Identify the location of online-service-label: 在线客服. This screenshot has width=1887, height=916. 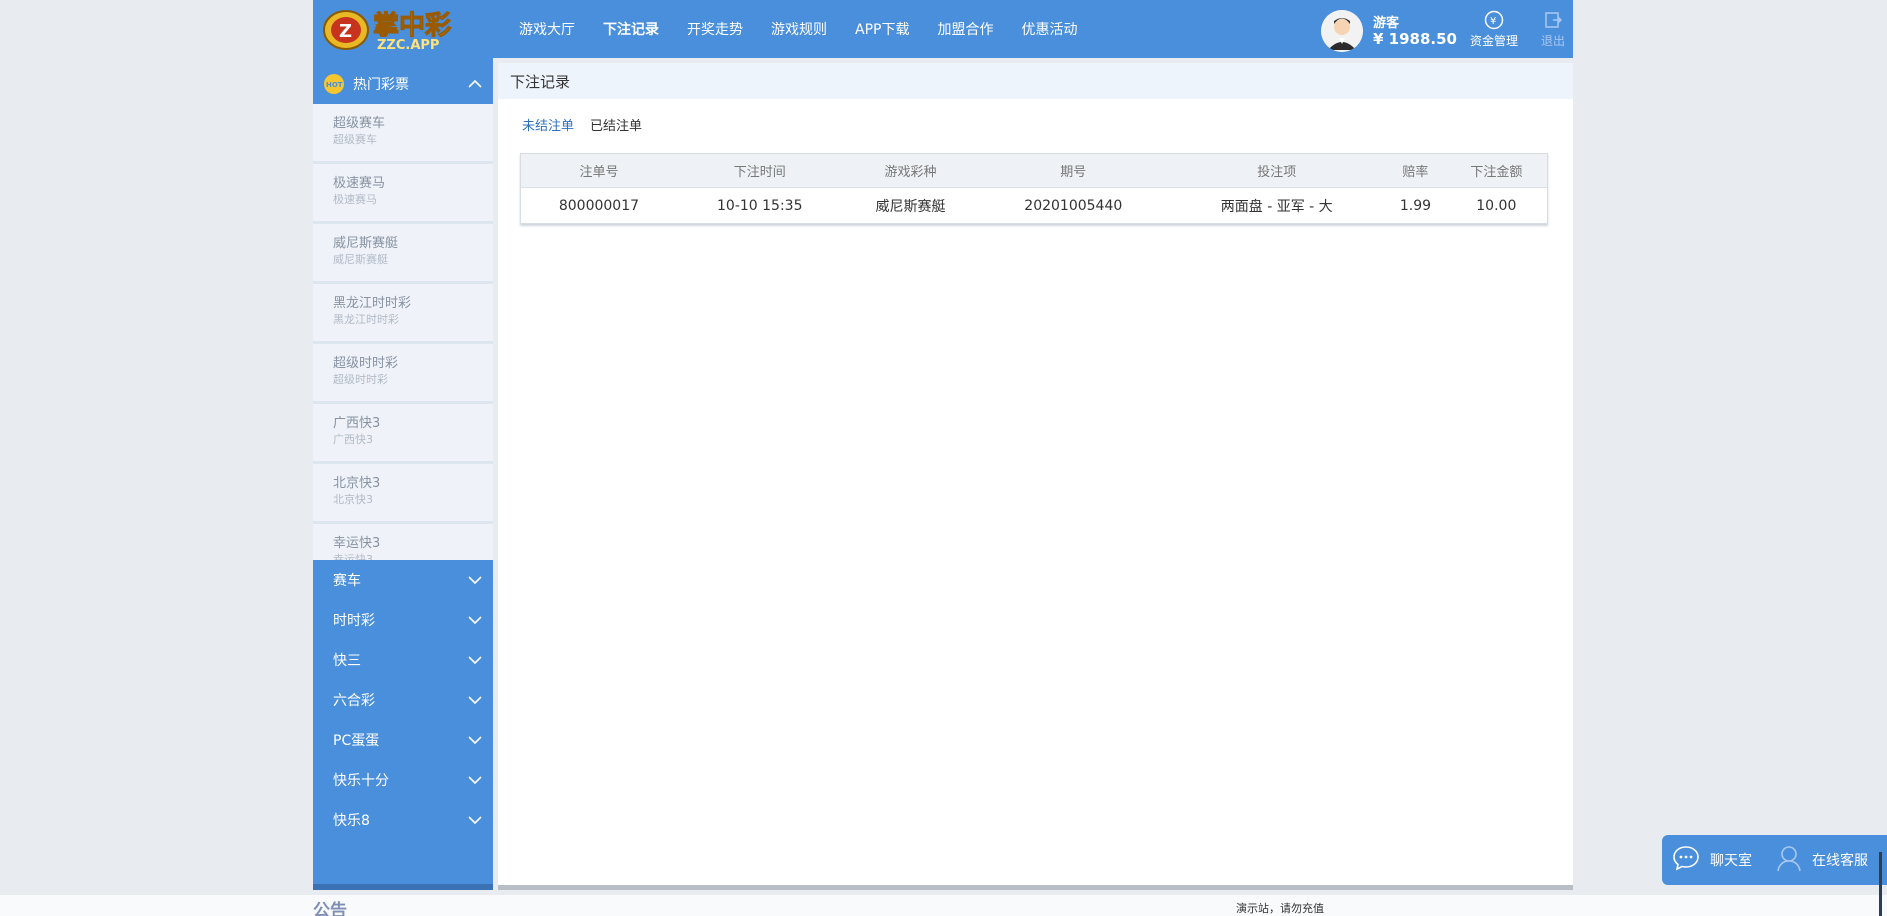
(1840, 861).